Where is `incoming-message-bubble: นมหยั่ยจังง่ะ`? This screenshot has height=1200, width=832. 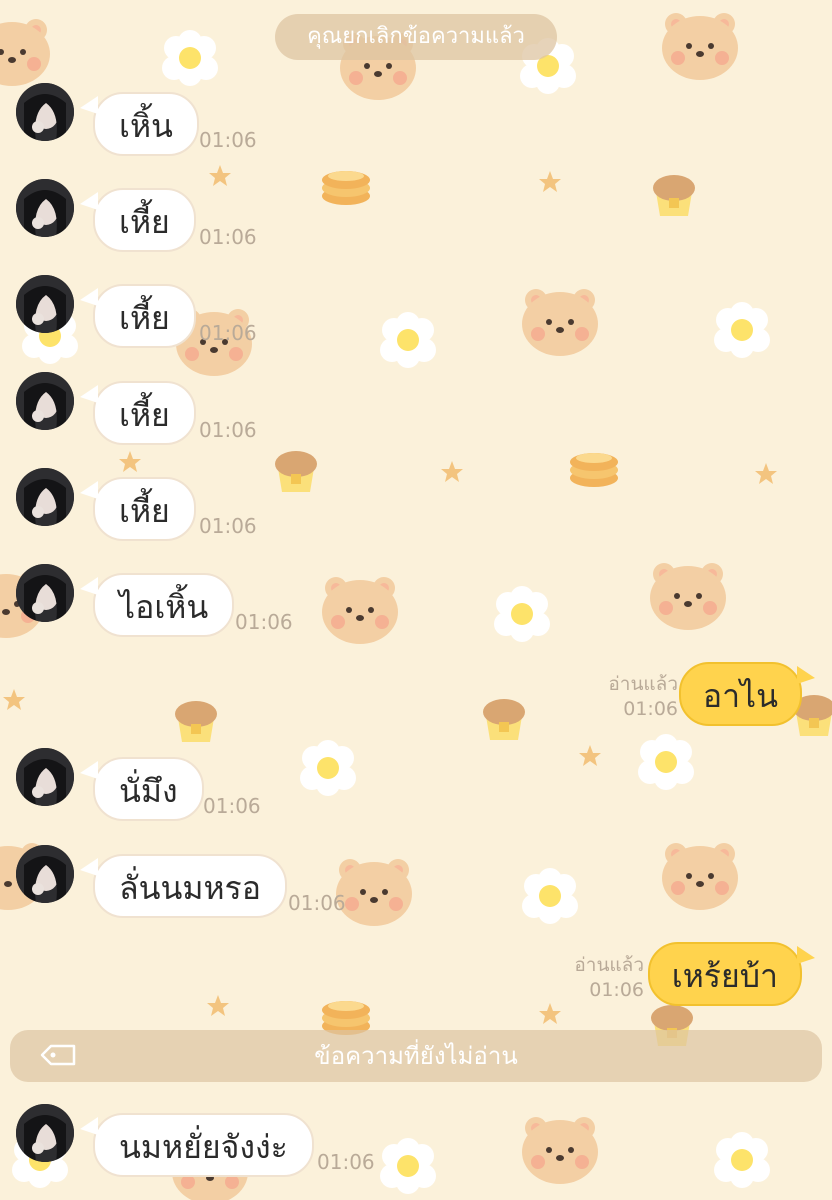 incoming-message-bubble: นมหยั่ยจังง่ะ is located at coordinates (197, 1145).